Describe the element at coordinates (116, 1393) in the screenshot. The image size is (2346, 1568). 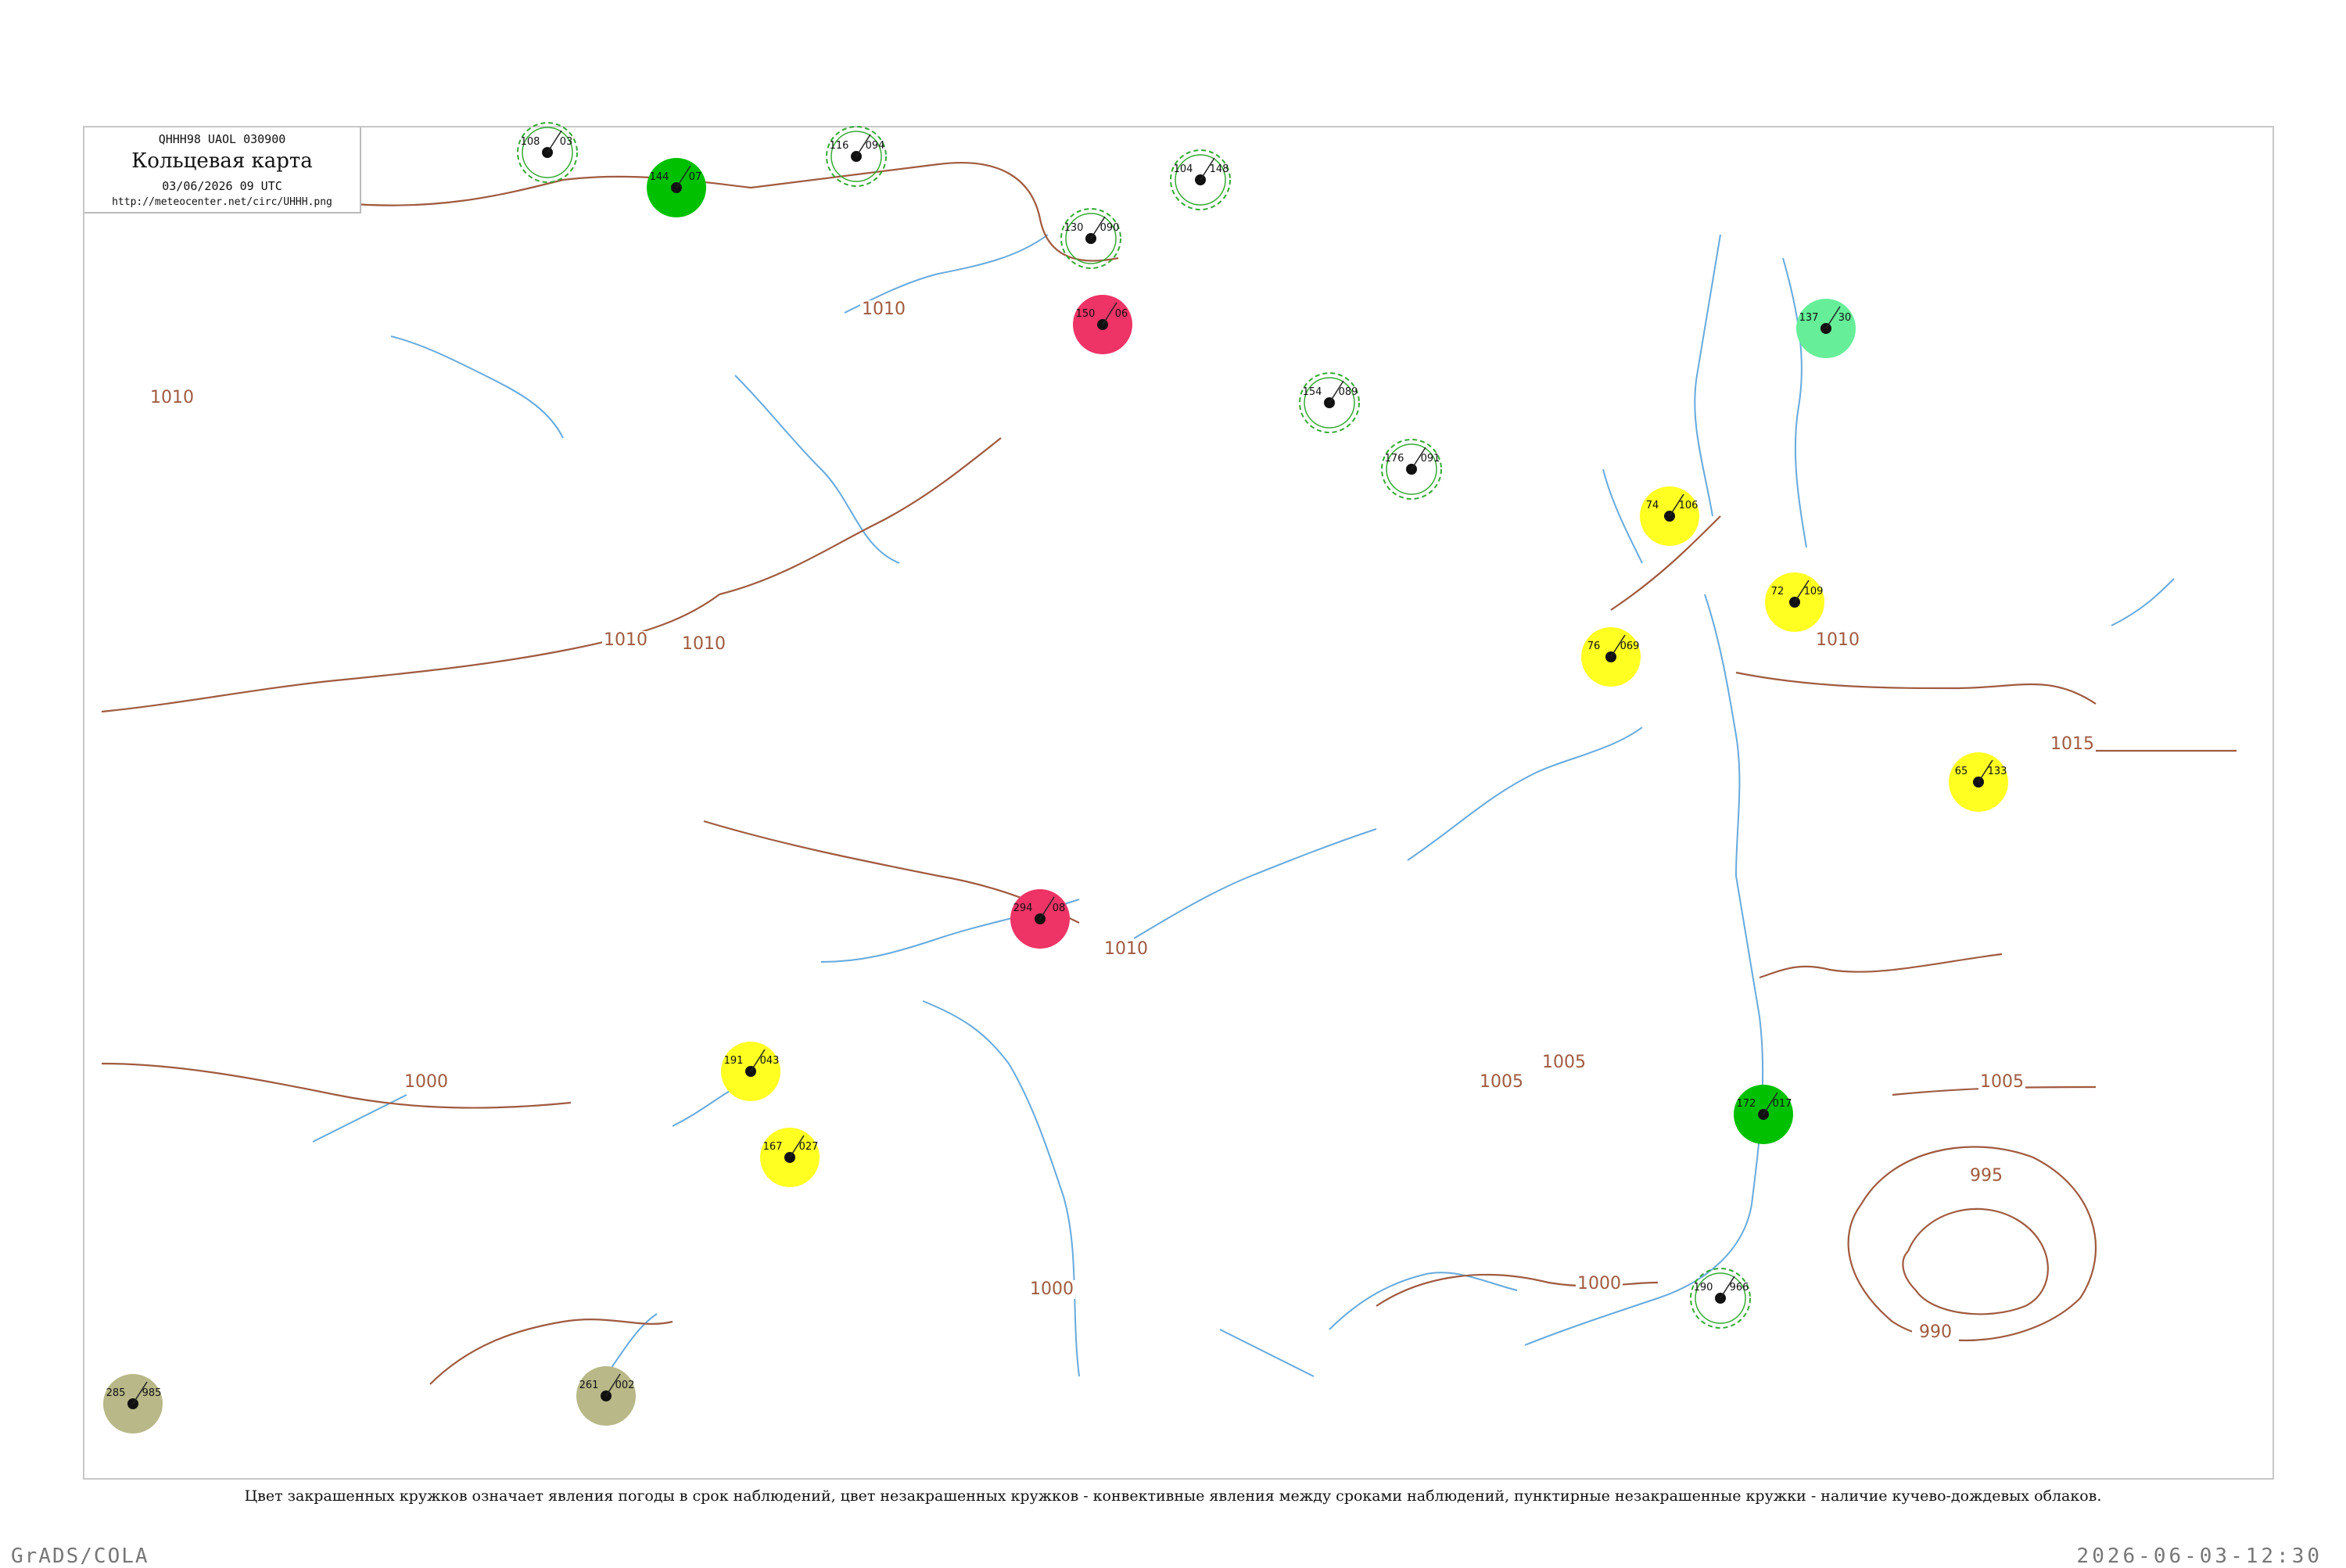
I see `station-pressure: 285` at that location.